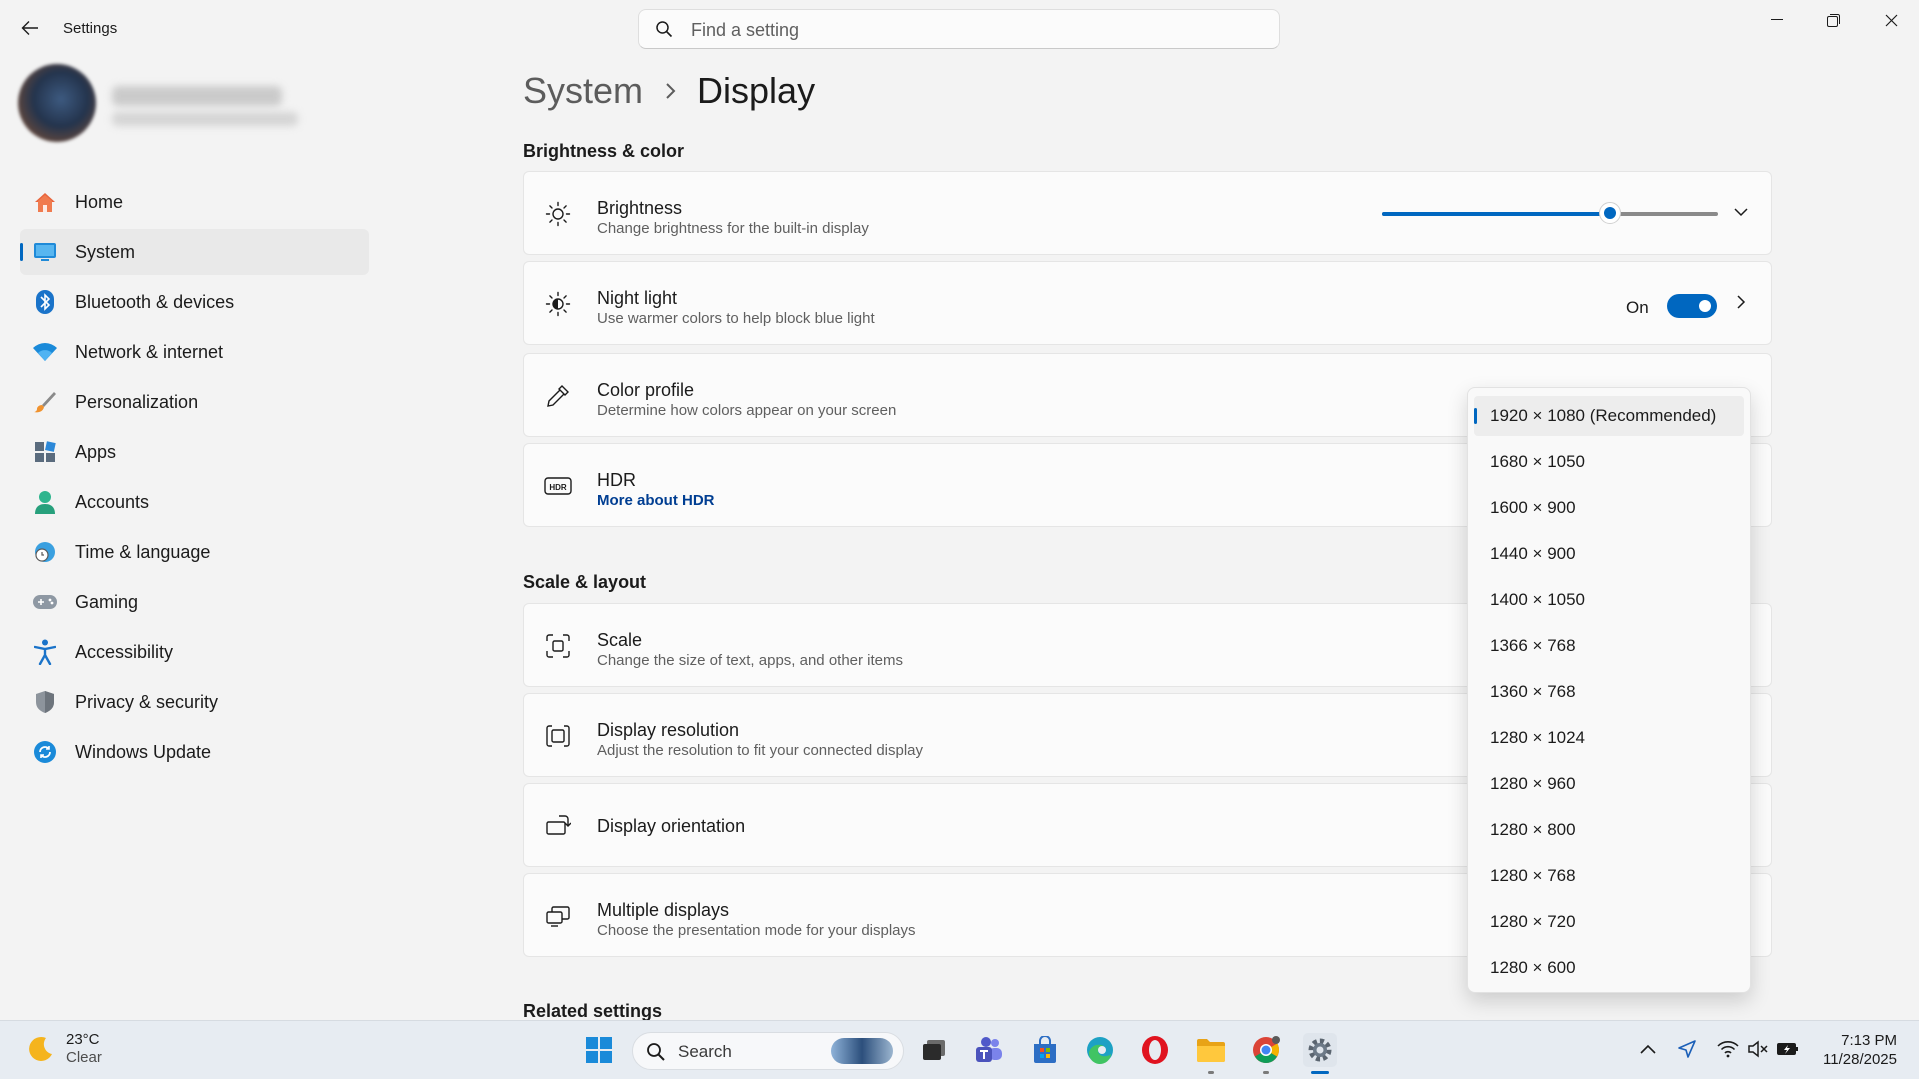 The height and width of the screenshot is (1079, 1919). I want to click on sidebar-item-home: Home, so click(194, 202).